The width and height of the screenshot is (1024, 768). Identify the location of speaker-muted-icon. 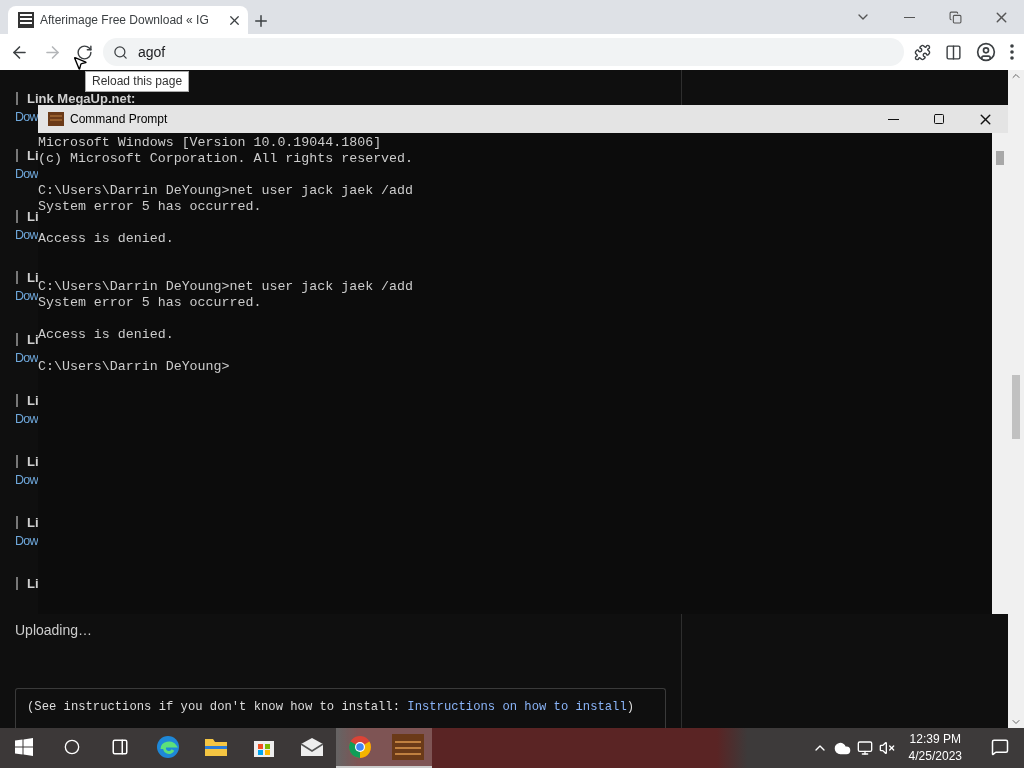
(886, 748).